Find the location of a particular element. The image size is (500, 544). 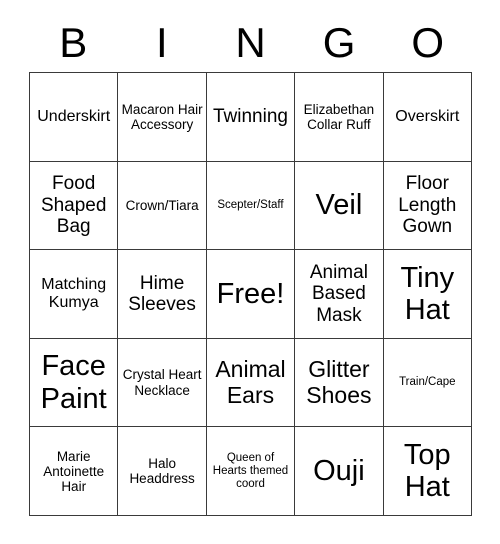

bingo-header-letter-o: O is located at coordinates (427, 42).